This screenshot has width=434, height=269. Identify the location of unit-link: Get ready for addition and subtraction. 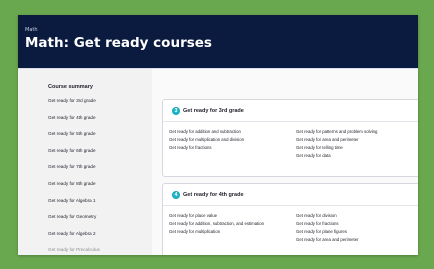
(232, 132).